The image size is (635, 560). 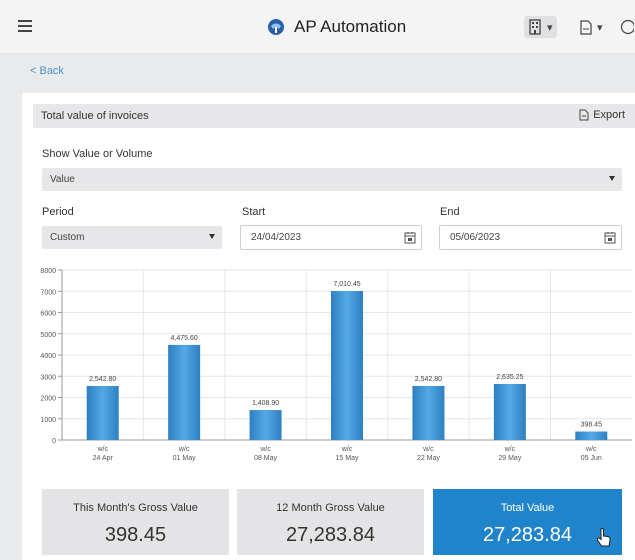 I want to click on x-tick-label: 22 May, so click(x=428, y=458).